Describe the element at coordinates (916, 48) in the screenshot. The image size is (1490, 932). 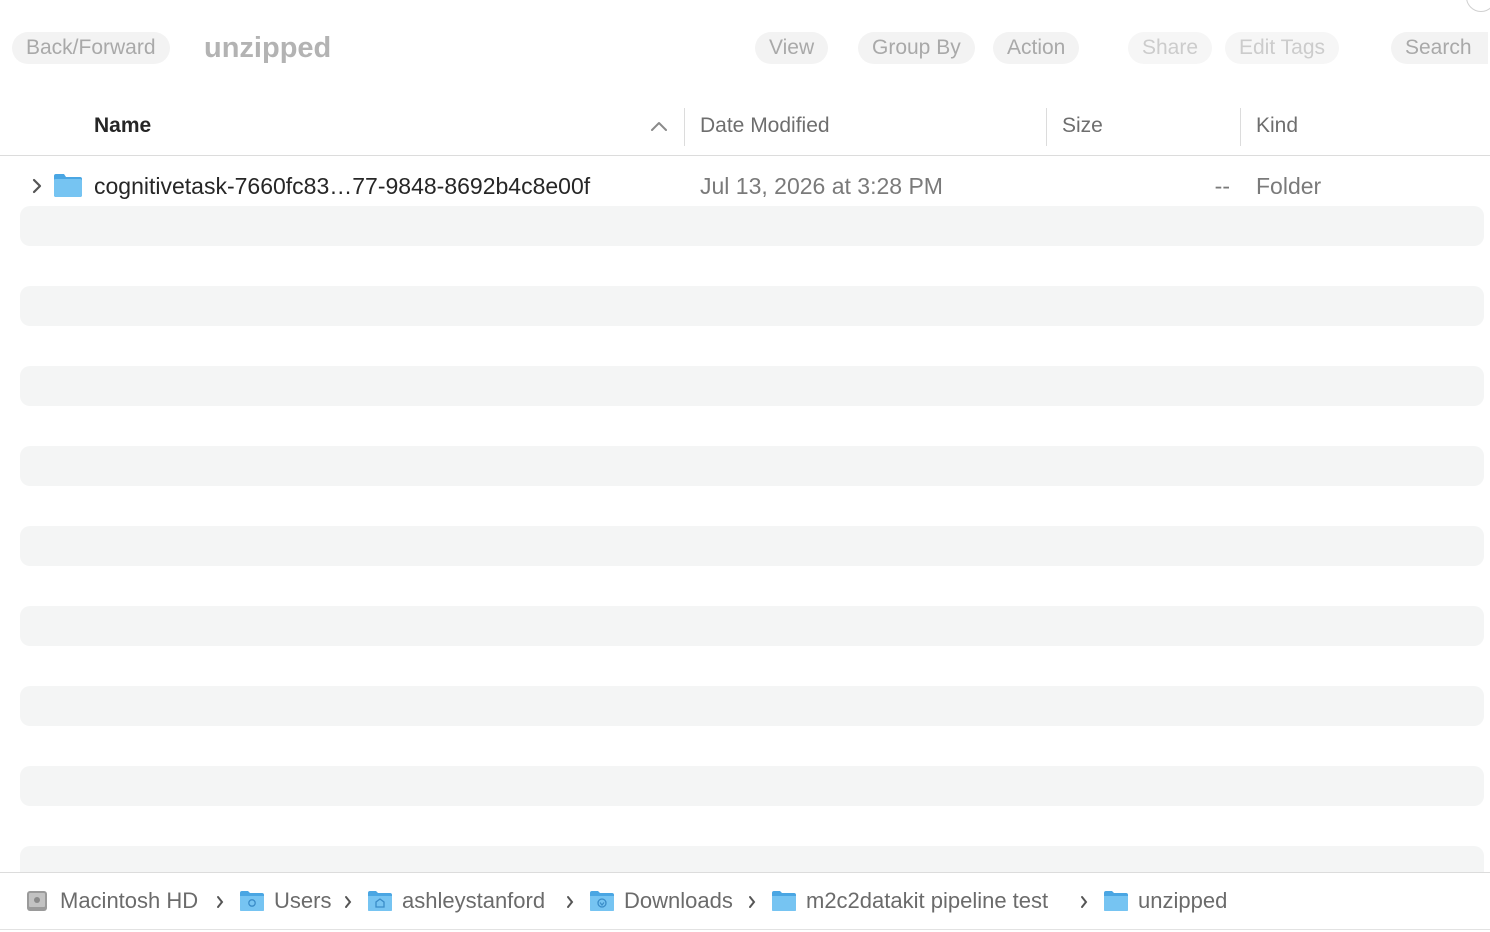
I see `group-by-button: Group By` at that location.